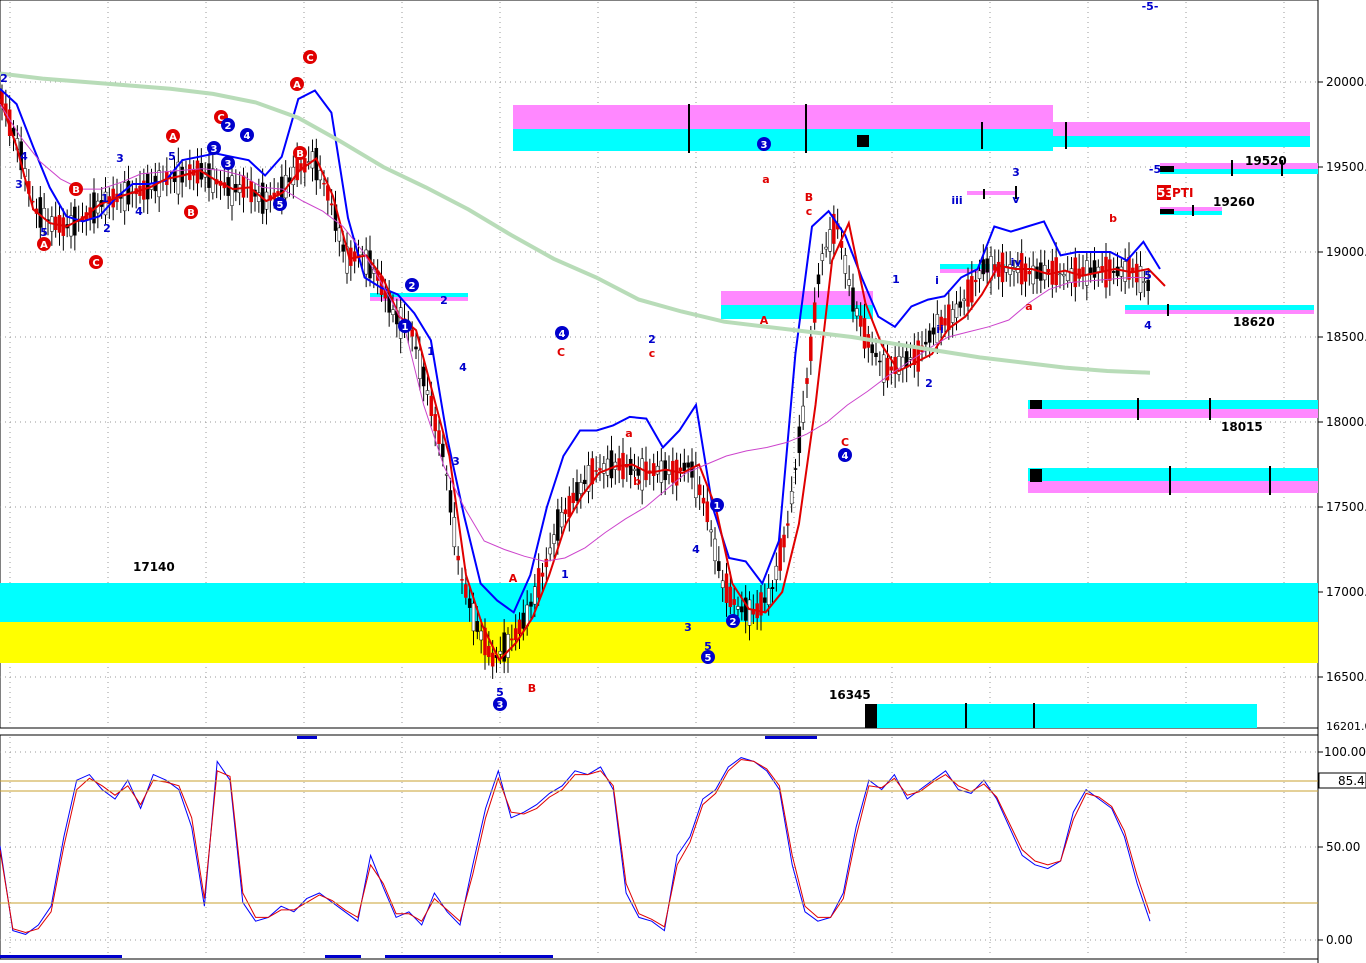 This screenshot has width=1366, height=963. Describe the element at coordinates (1339, 940) in the screenshot. I see `stoch-axis-label: 0.00` at that location.